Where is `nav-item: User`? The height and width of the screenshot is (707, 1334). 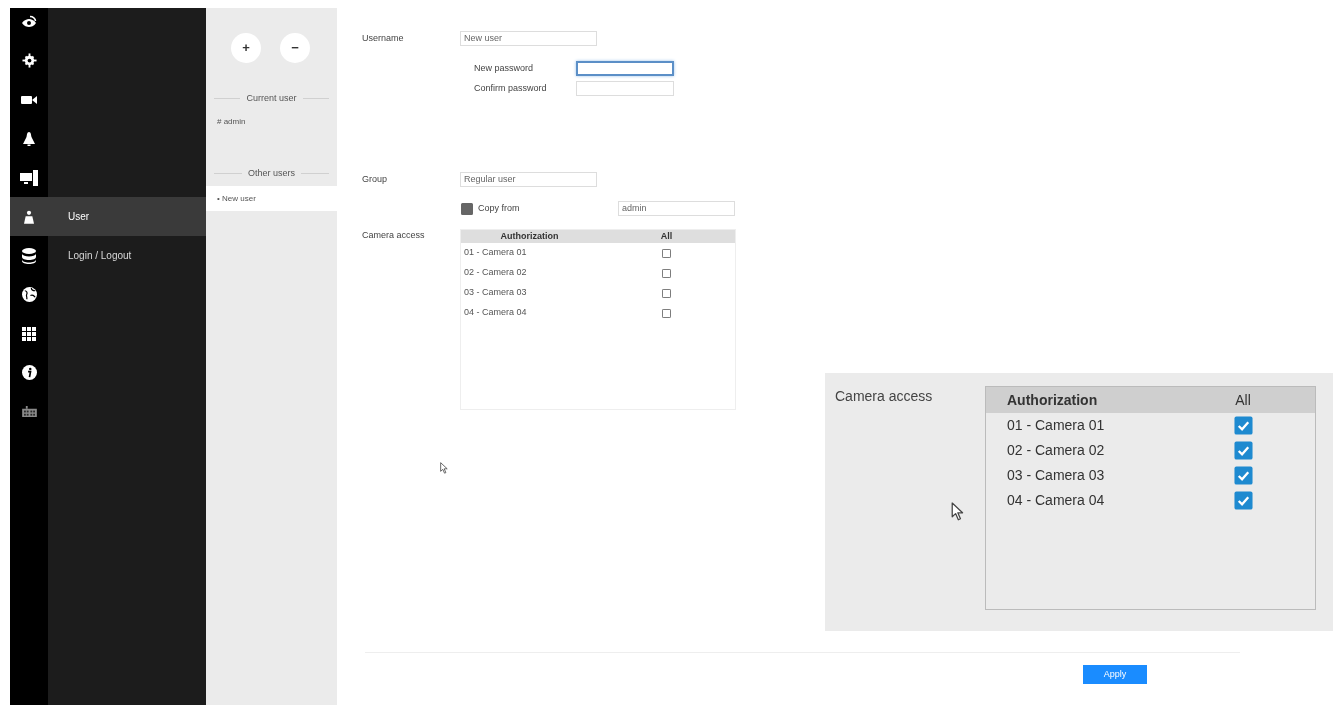 nav-item: User is located at coordinates (108, 216).